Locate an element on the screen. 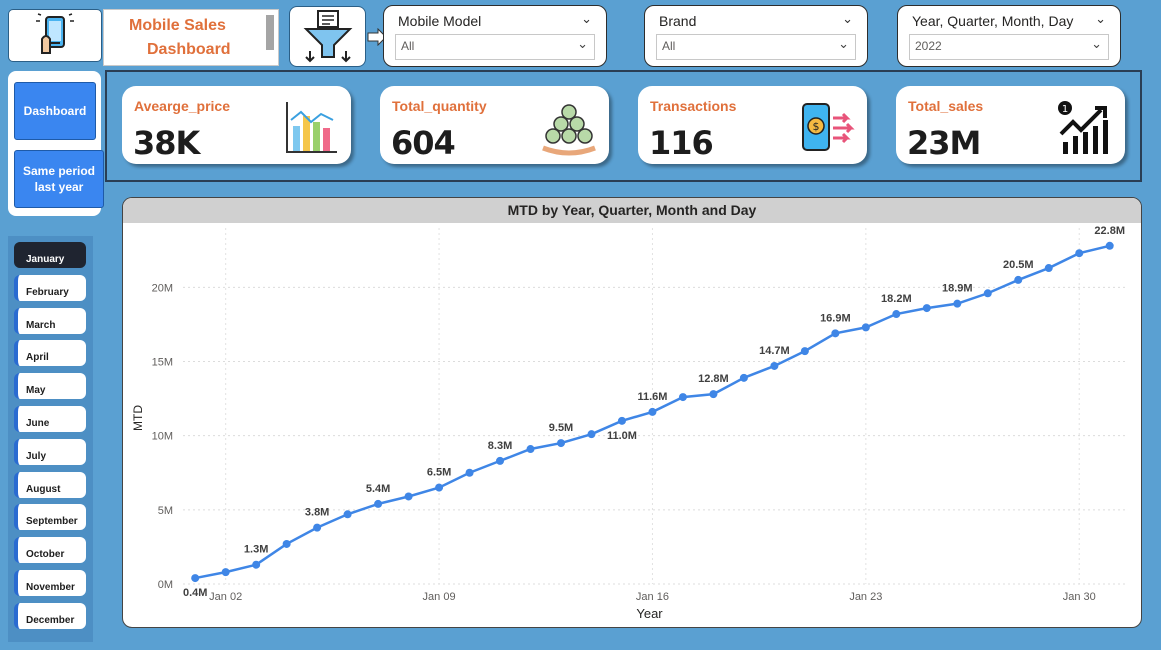 The height and width of the screenshot is (650, 1161). x-tick-label: Jan 23 is located at coordinates (865, 597).